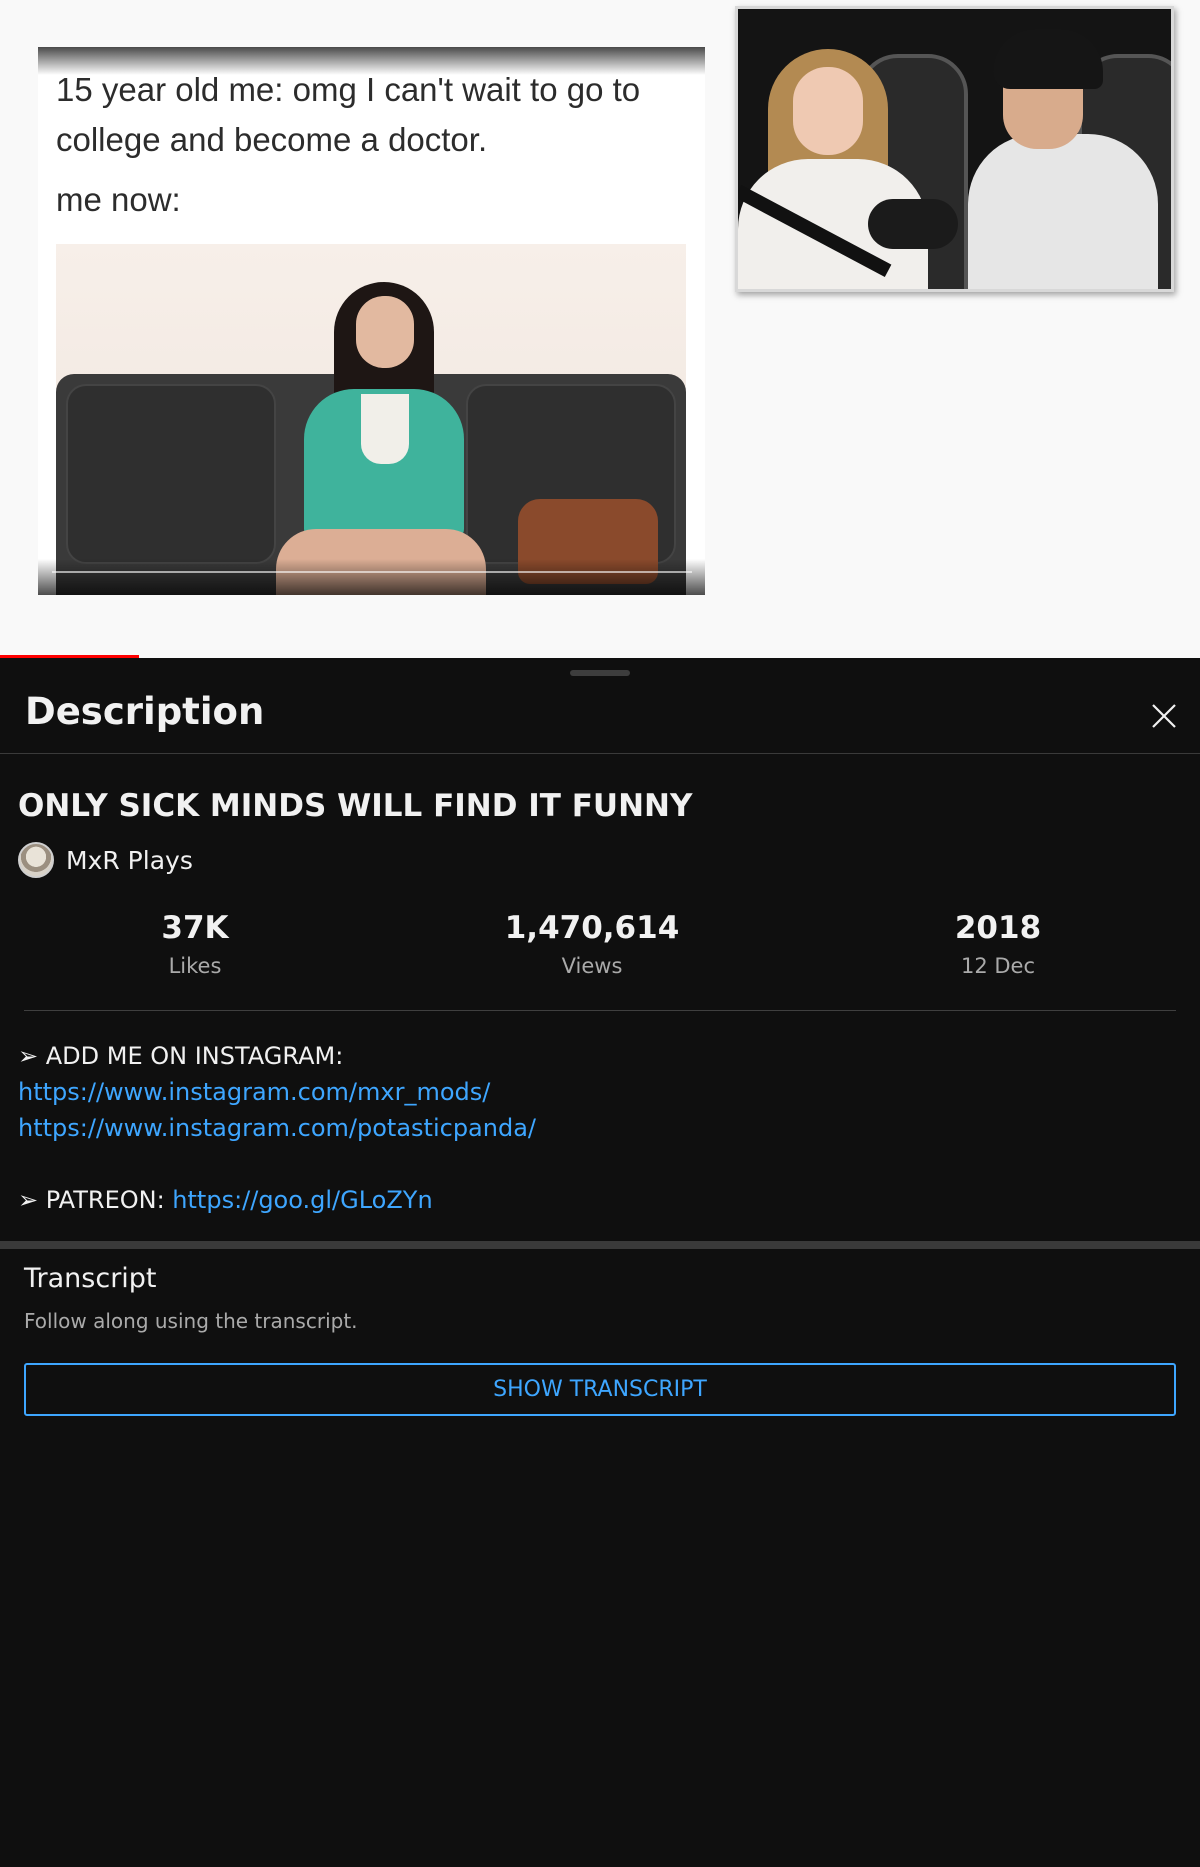  I want to click on channel-row: MxR Plays, so click(105, 860).